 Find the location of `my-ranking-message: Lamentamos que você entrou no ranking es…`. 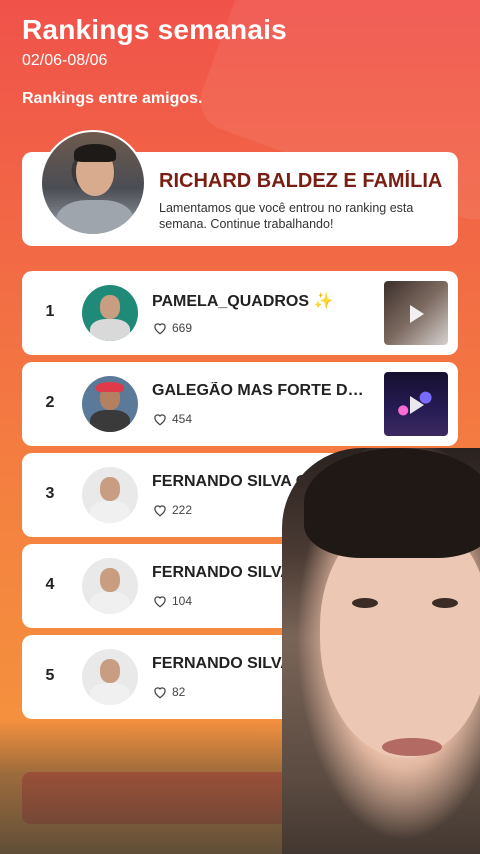

my-ranking-message: Lamentamos que você entrou no ranking es… is located at coordinates (286, 216).